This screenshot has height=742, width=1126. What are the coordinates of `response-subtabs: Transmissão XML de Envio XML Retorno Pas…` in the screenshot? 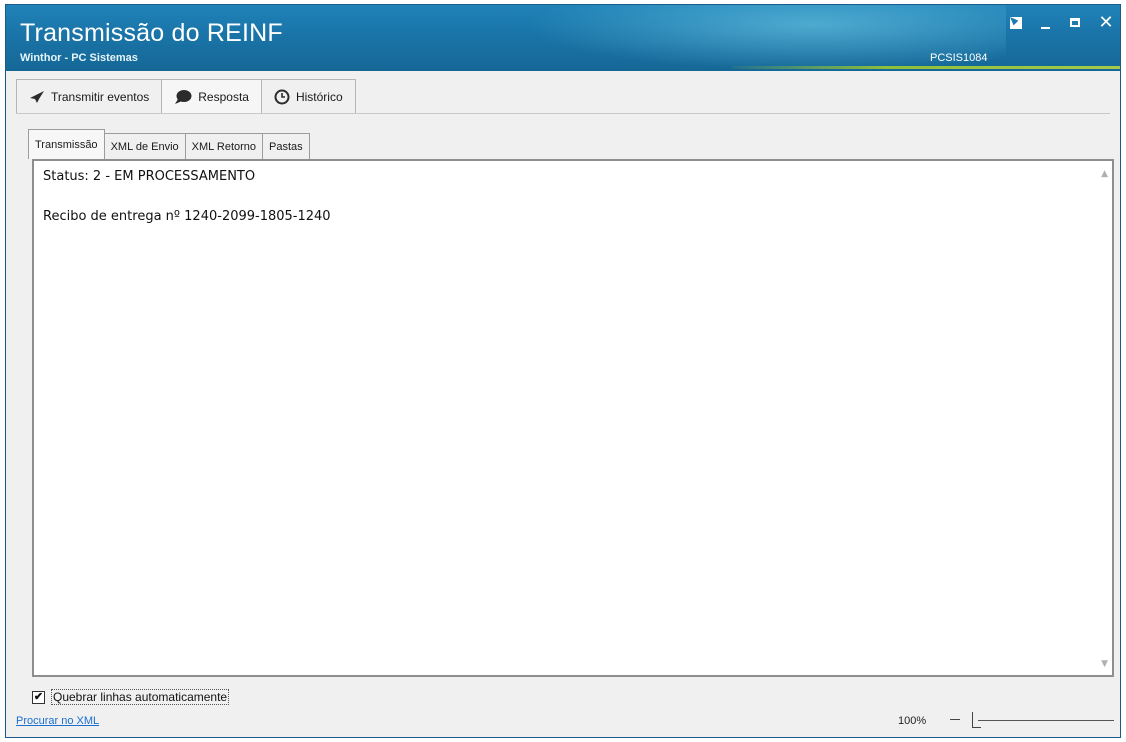 It's located at (169, 144).